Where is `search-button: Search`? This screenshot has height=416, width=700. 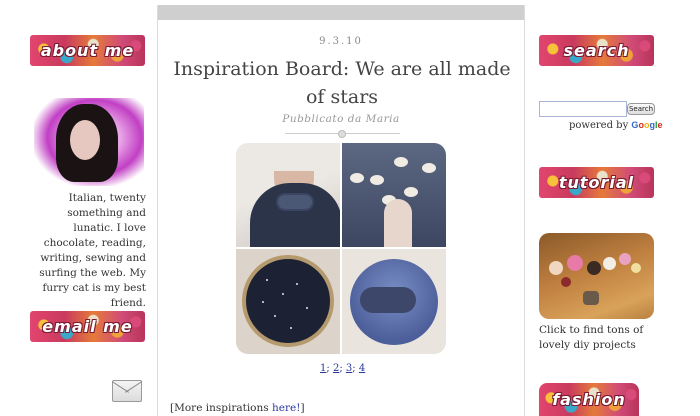
search-button: Search is located at coordinates (641, 109).